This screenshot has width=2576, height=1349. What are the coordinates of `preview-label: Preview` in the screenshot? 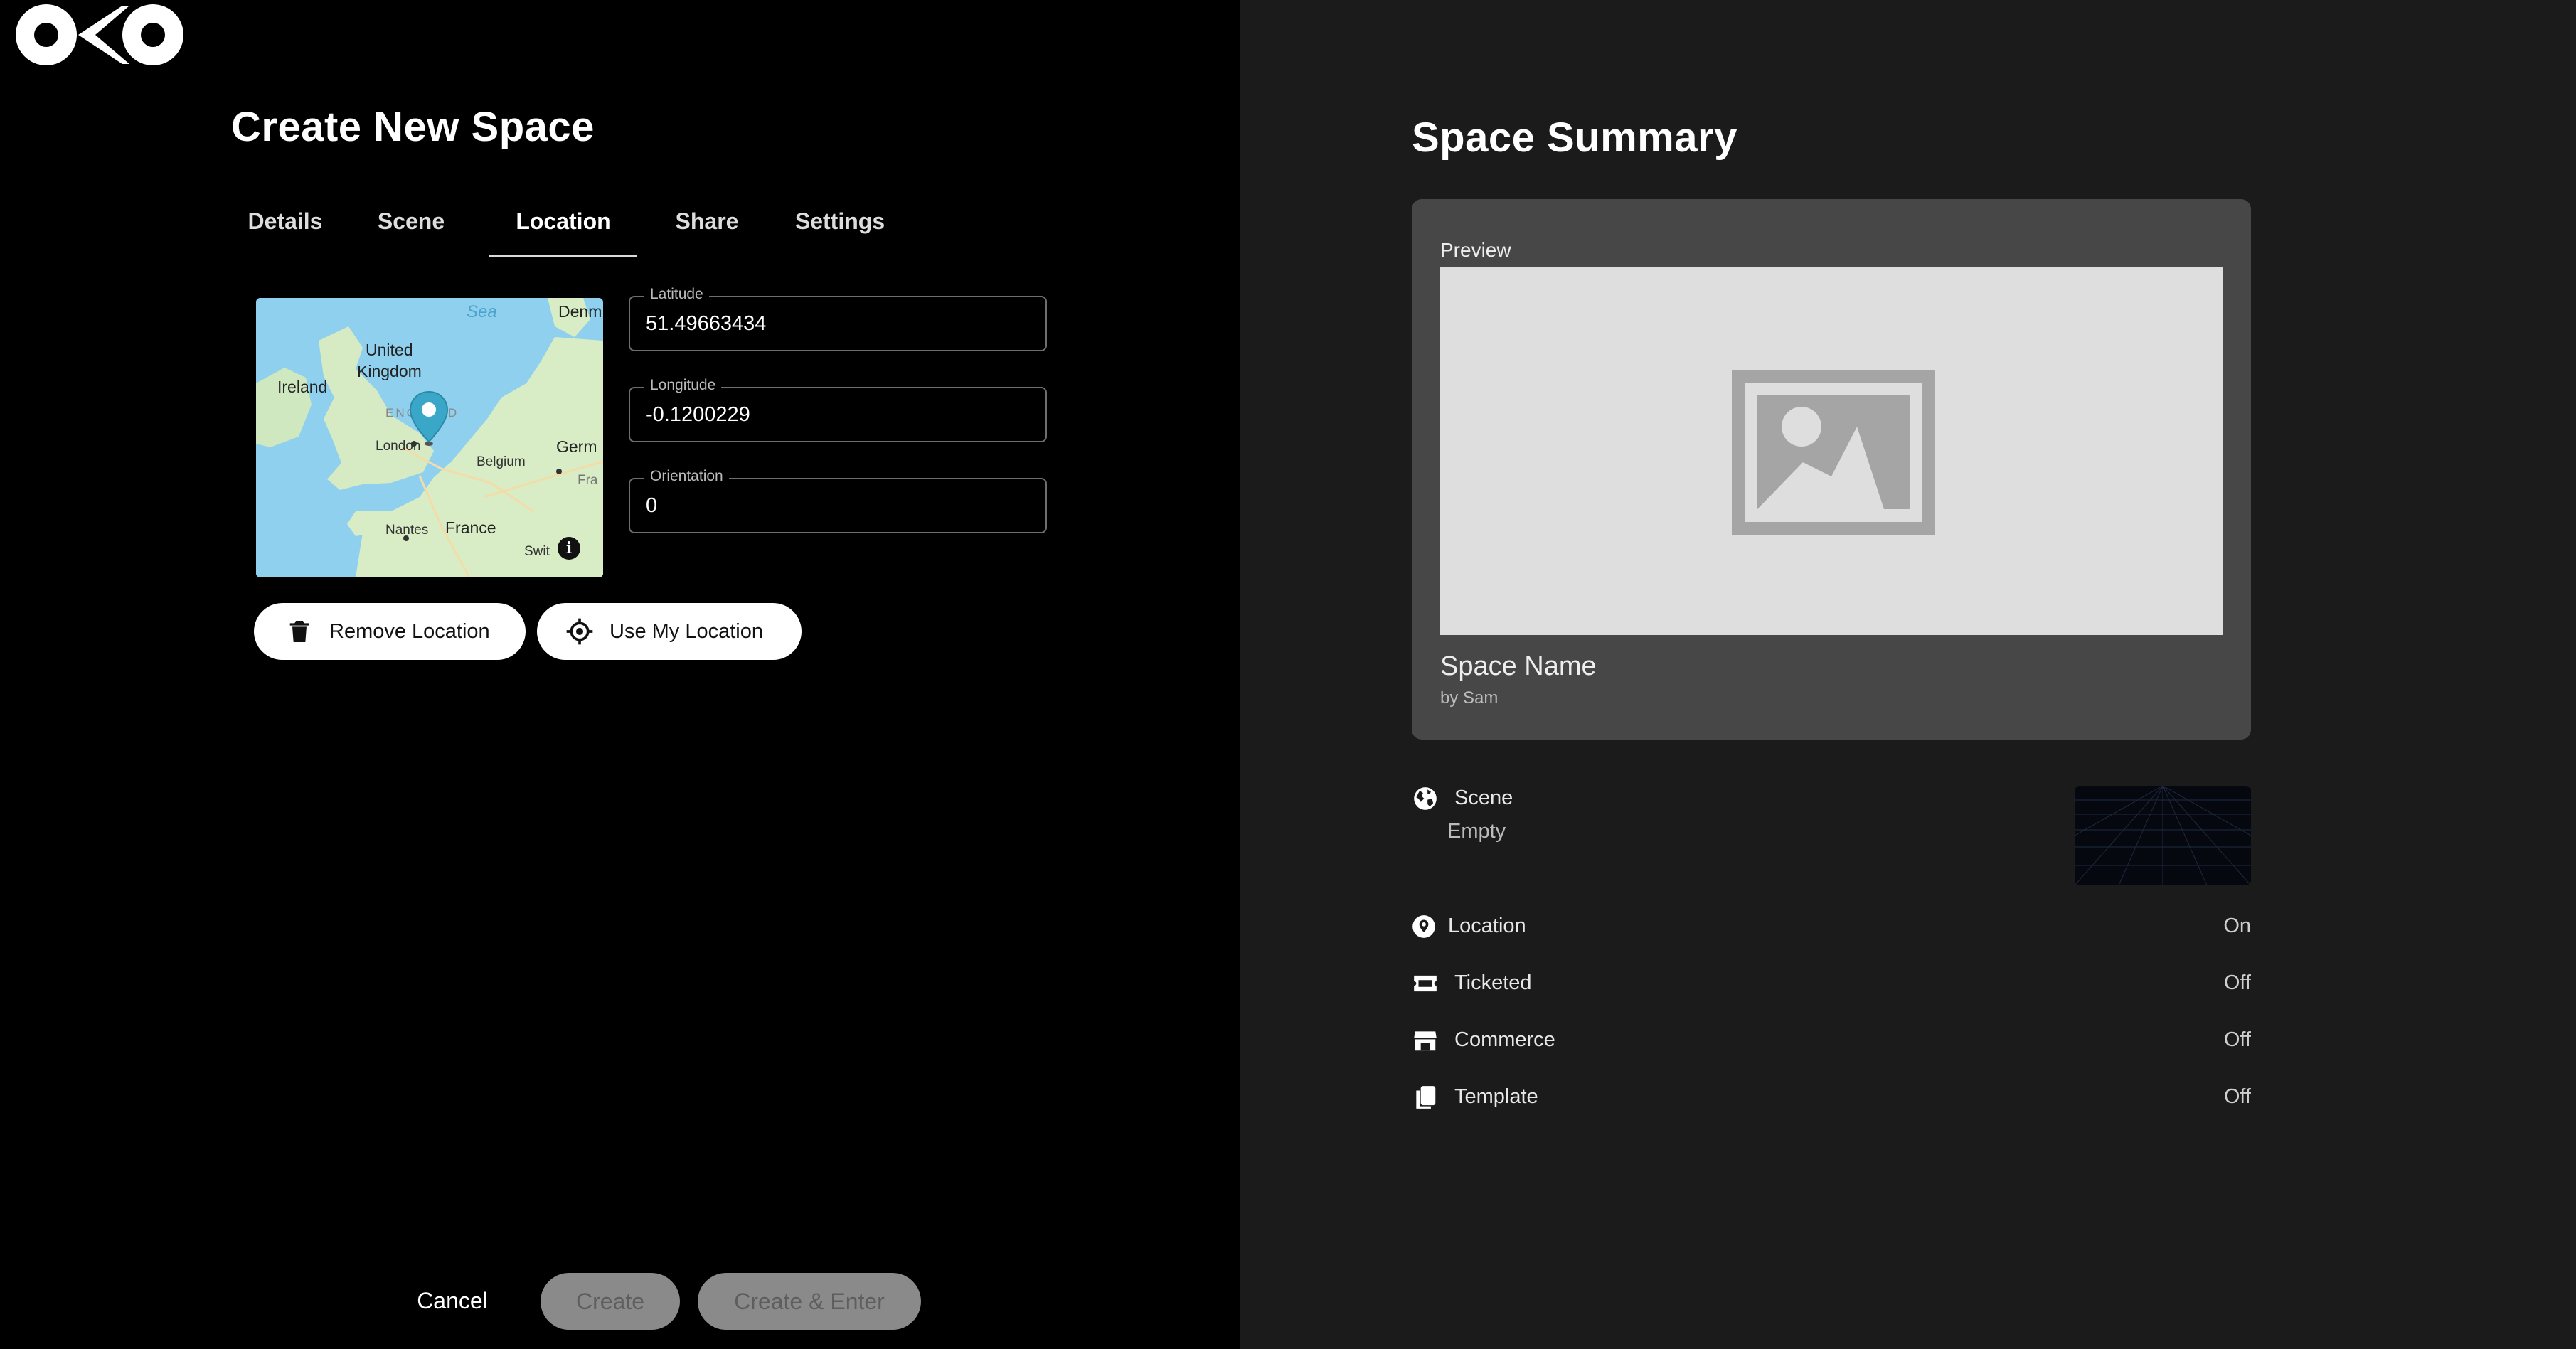 It's located at (1475, 250).